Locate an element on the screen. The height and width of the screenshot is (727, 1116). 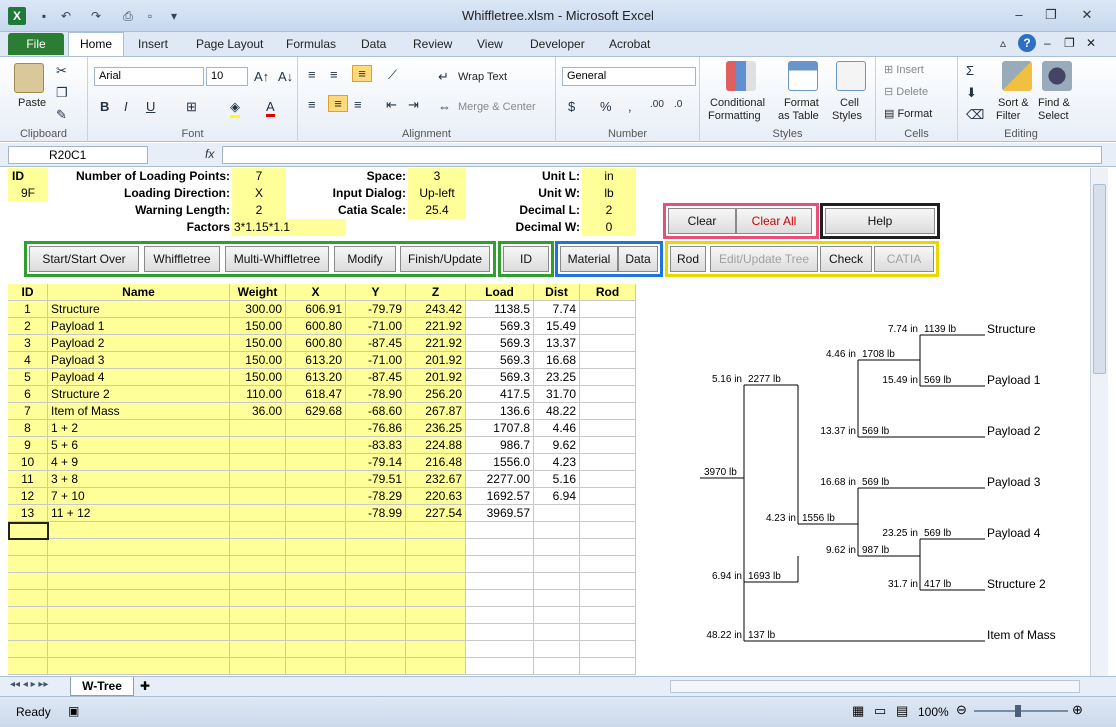
table-cell: 5 + 6 is located at coordinates (139, 445).